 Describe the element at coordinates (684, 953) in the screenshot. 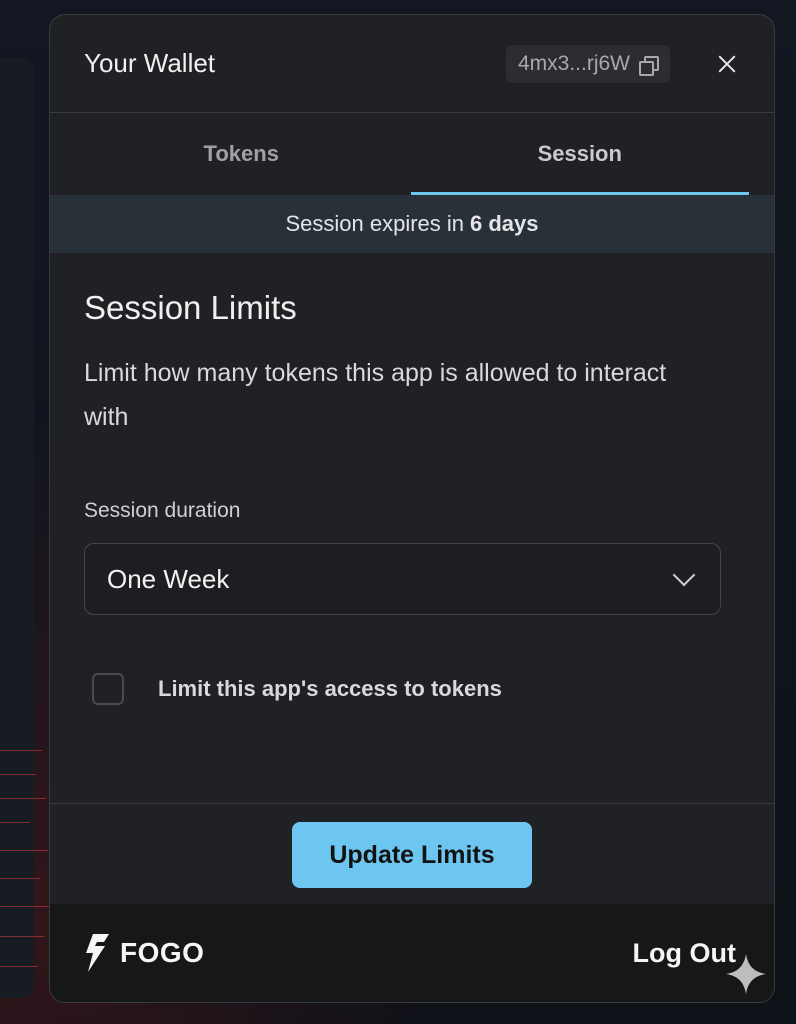

I see `logout-button: Log Out` at that location.